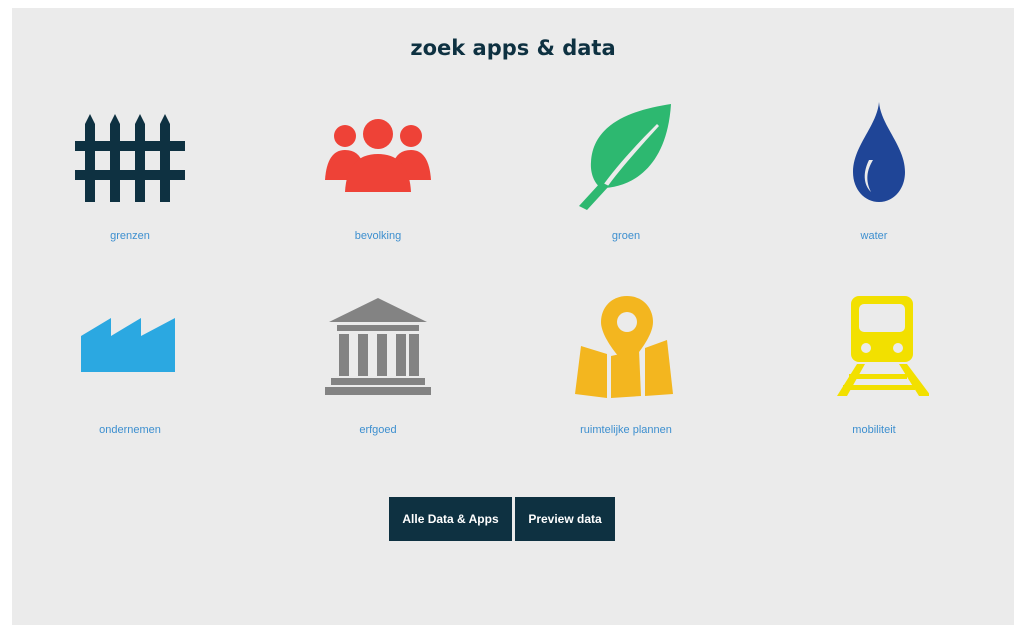  What do you see at coordinates (378, 346) in the screenshot?
I see `monument-icon` at bounding box center [378, 346].